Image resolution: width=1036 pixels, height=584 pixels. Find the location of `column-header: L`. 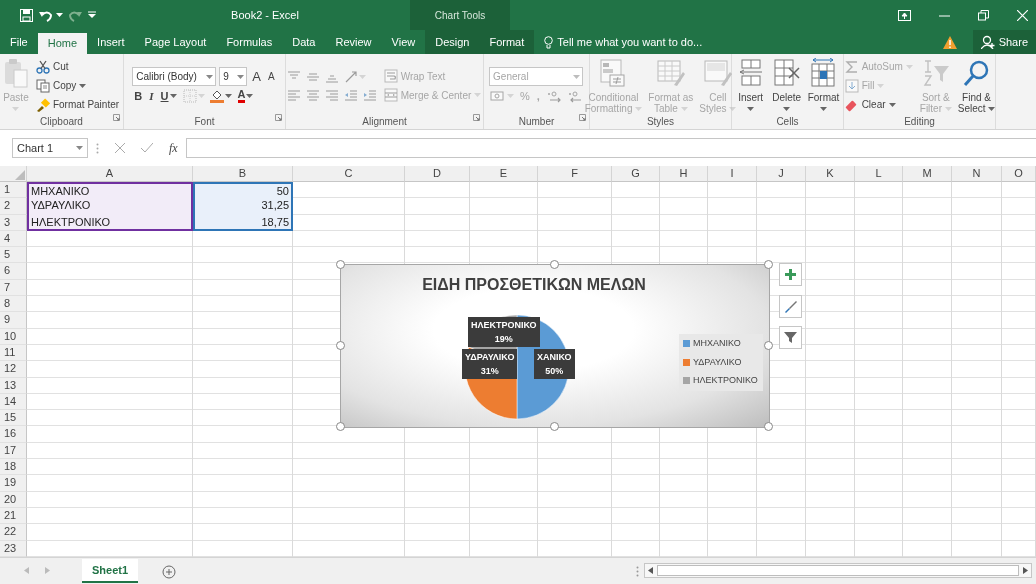

column-header: L is located at coordinates (879, 174).